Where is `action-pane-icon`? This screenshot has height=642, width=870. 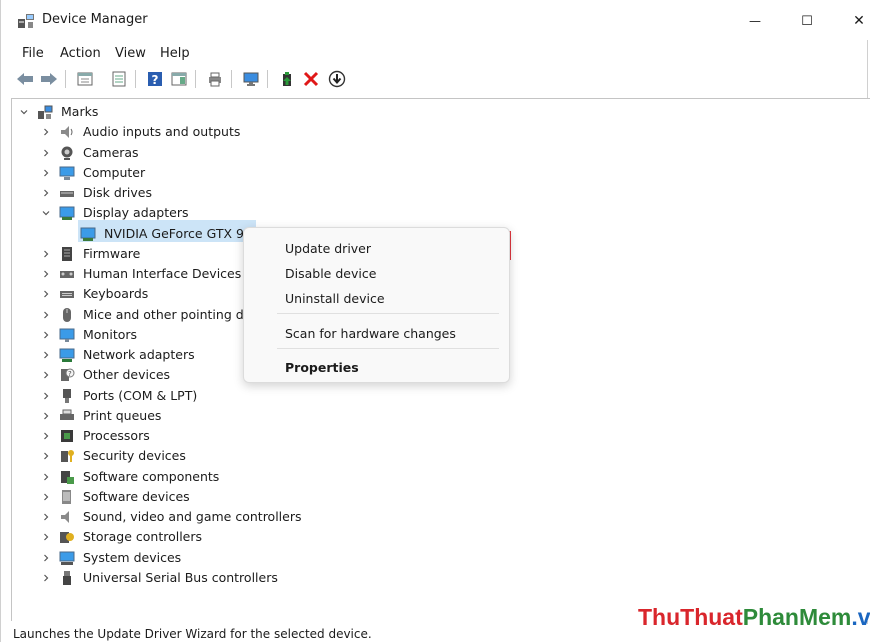
action-pane-icon is located at coordinates (179, 79).